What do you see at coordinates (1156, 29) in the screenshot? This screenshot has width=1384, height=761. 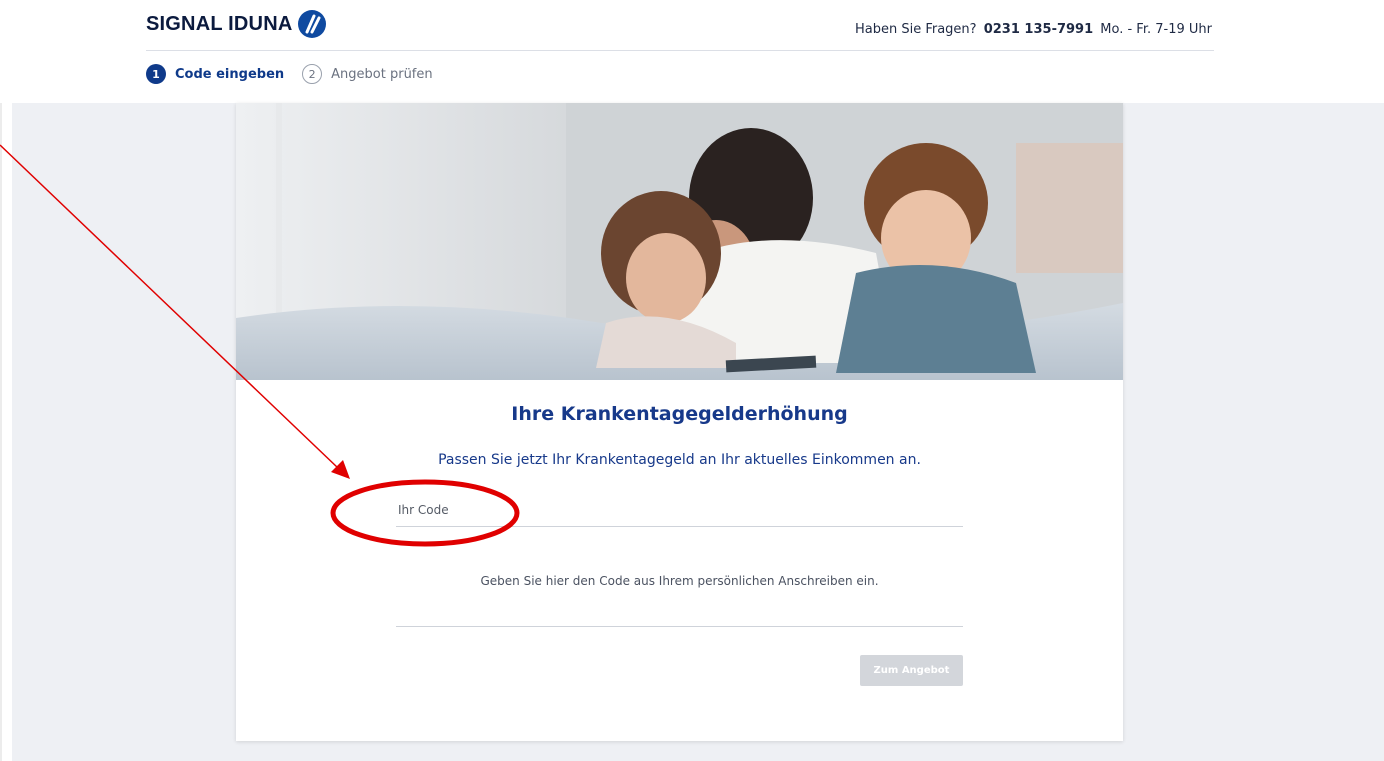 I see `contact-hours: Mo. - Fr. 7-19 Uhr` at bounding box center [1156, 29].